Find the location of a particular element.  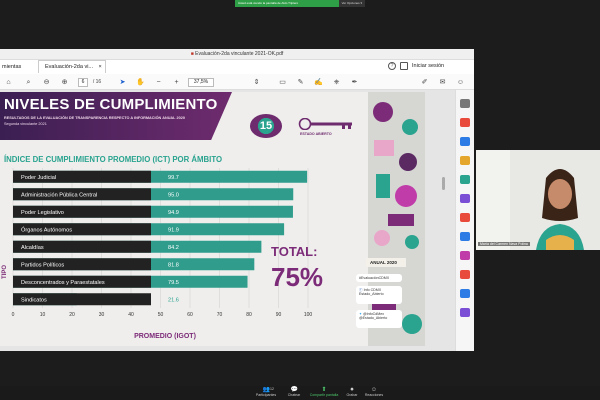

facebook-box: ⓕ Info CDMX Estado_Abierto is located at coordinates (379, 295).